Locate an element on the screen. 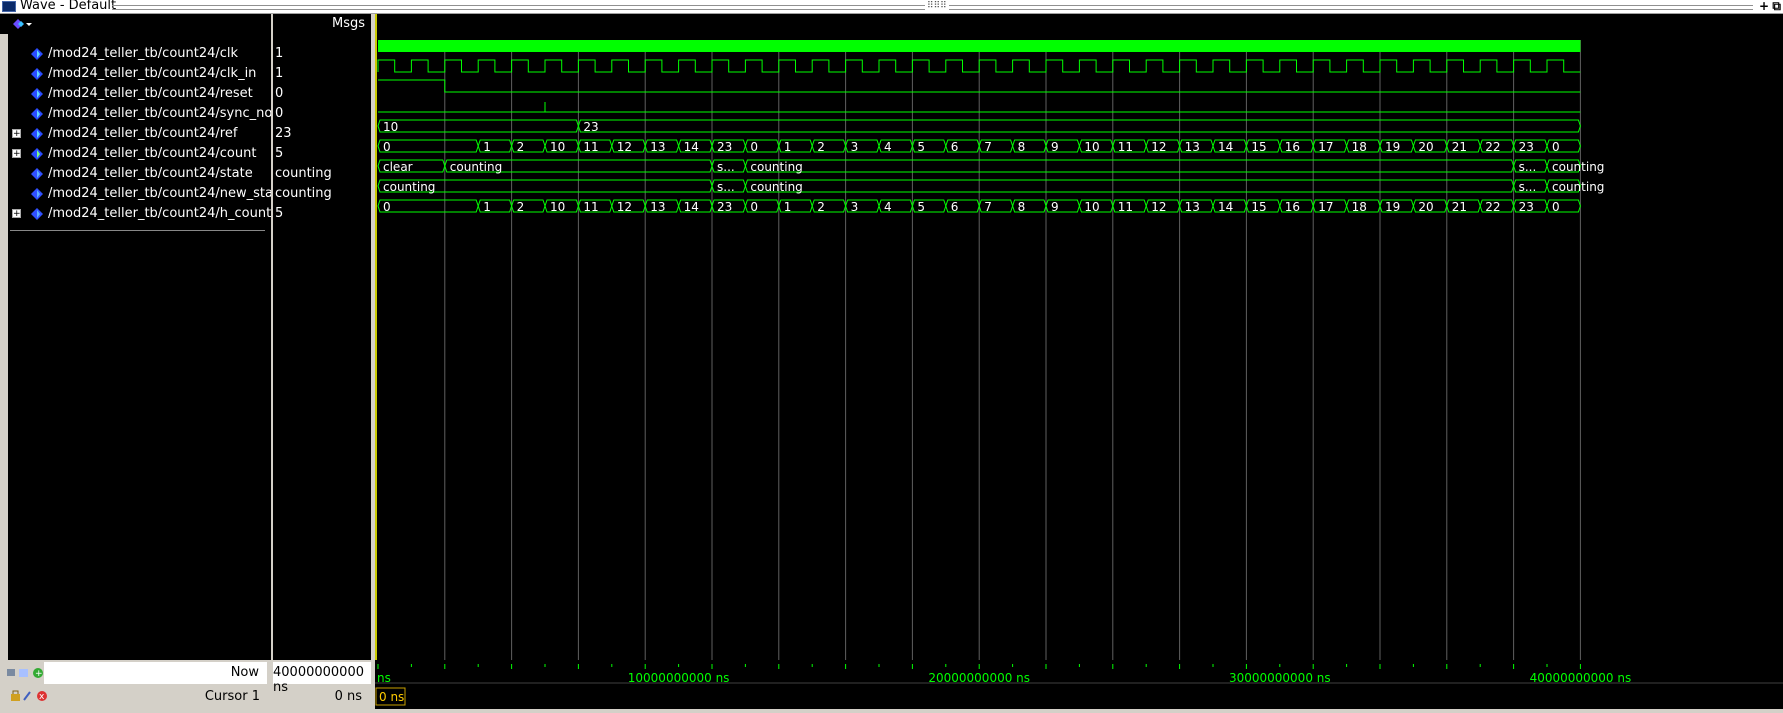 This screenshot has height=713, width=1783. state-bus-value: clear is located at coordinates (398, 167).